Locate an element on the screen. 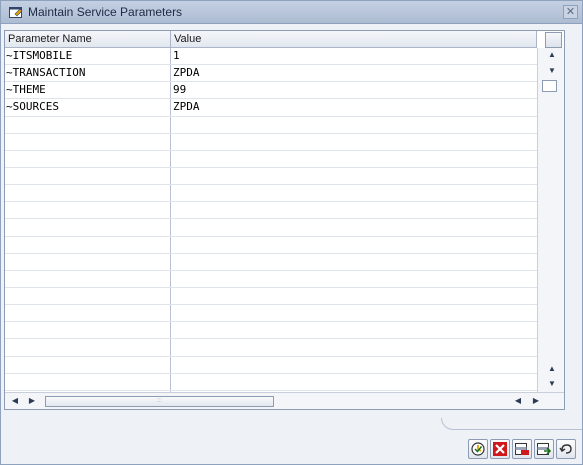  undo-button is located at coordinates (566, 449).